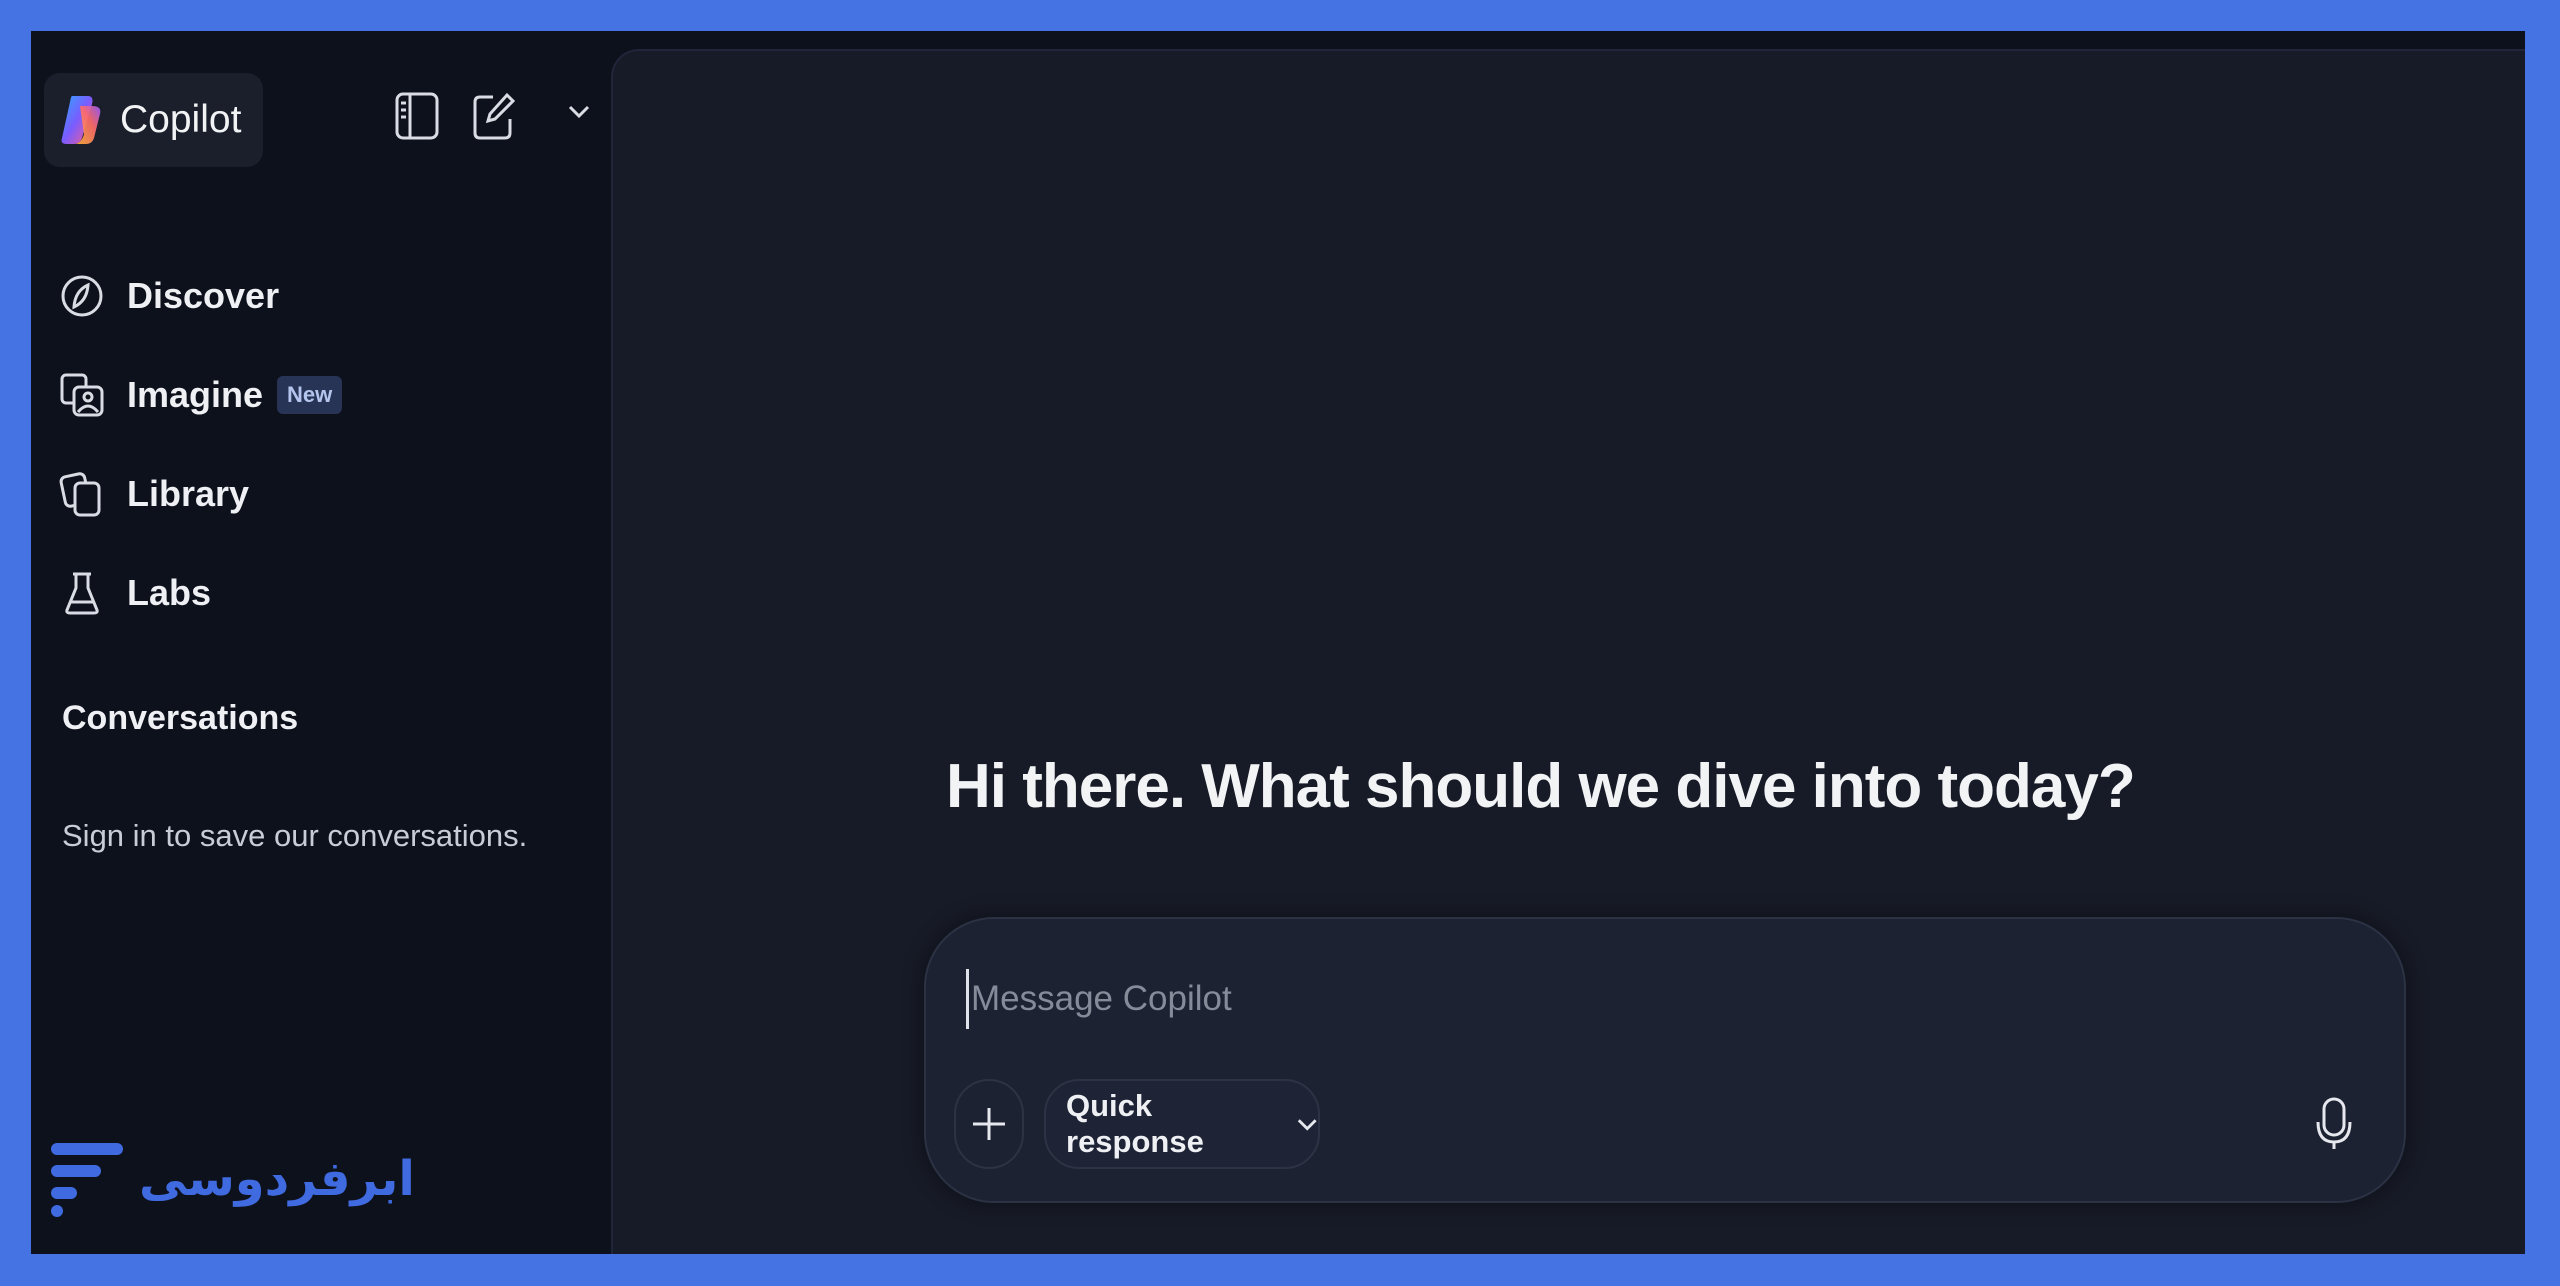 This screenshot has width=2560, height=1286. I want to click on plus-icon, so click(989, 1124).